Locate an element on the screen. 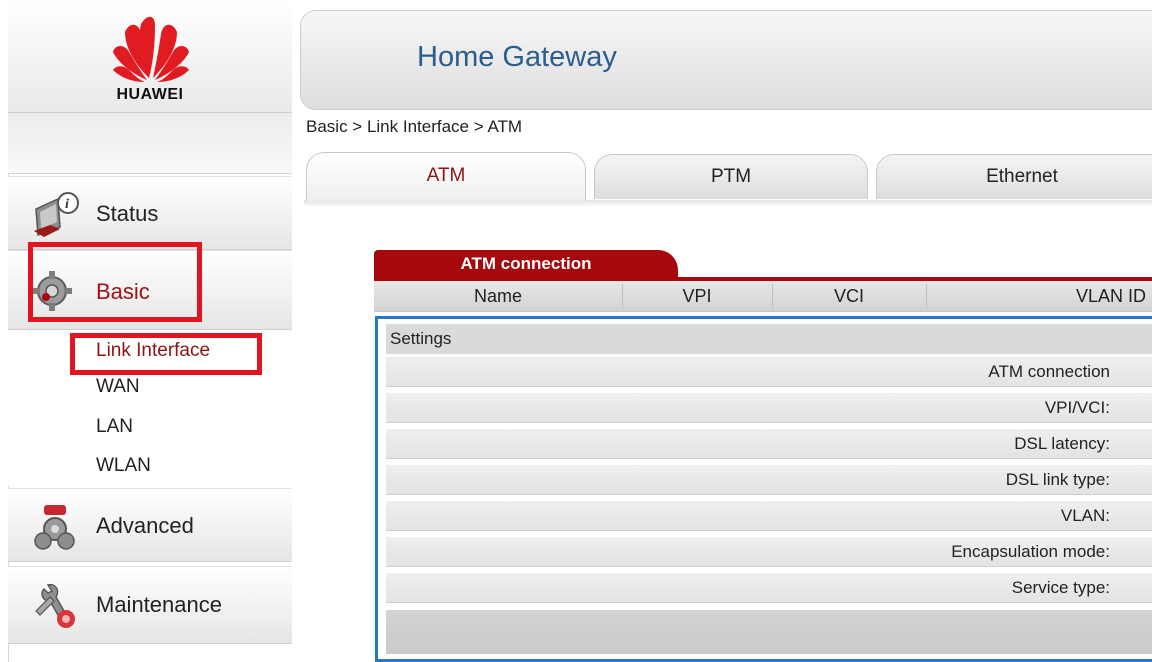 This screenshot has height=662, width=1152. column-name: Name is located at coordinates (497, 296).